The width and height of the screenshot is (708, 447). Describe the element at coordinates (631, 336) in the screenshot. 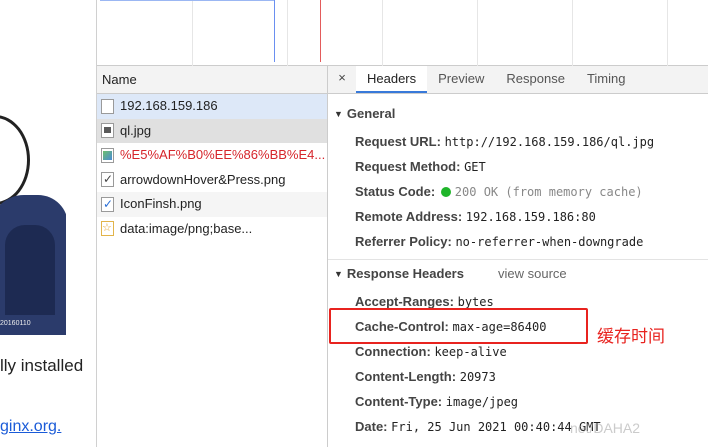

I see `annotation-label: 缓存时间` at that location.